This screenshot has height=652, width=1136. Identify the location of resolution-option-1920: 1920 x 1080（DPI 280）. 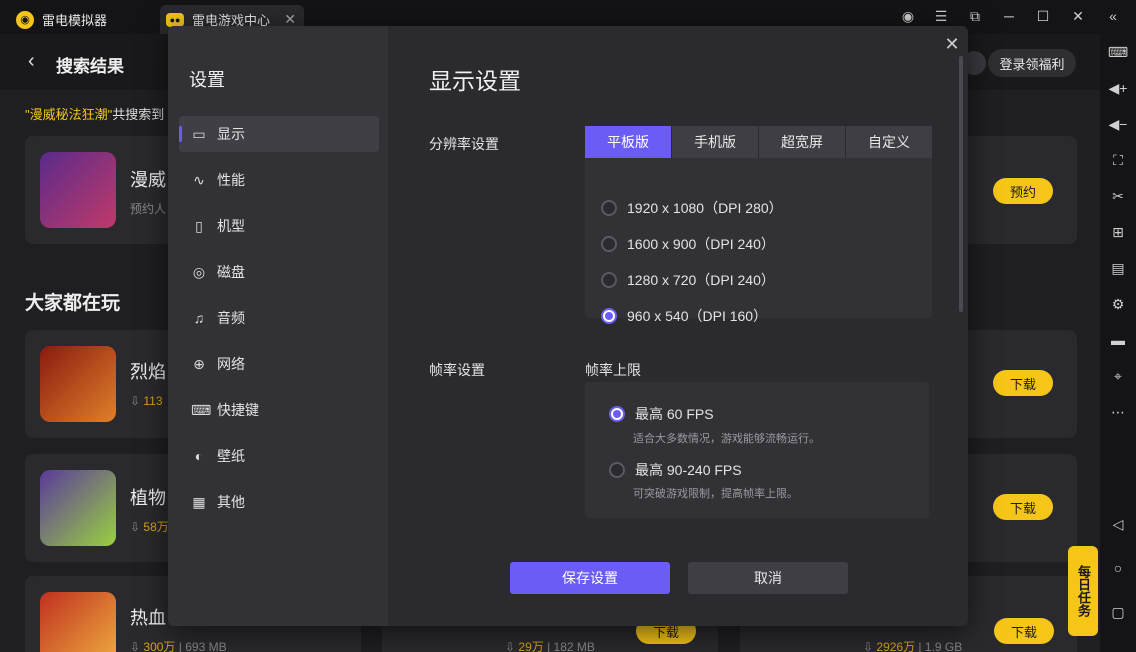
(692, 208).